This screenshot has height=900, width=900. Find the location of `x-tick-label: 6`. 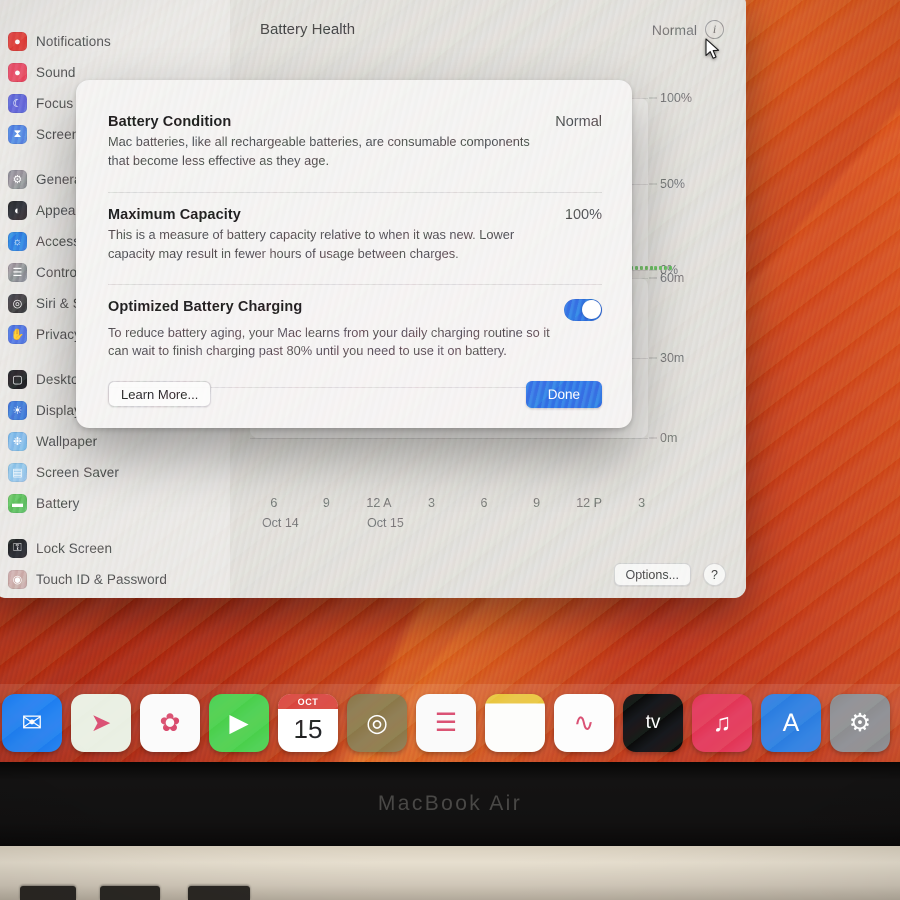

x-tick-label: 6 is located at coordinates (274, 503).